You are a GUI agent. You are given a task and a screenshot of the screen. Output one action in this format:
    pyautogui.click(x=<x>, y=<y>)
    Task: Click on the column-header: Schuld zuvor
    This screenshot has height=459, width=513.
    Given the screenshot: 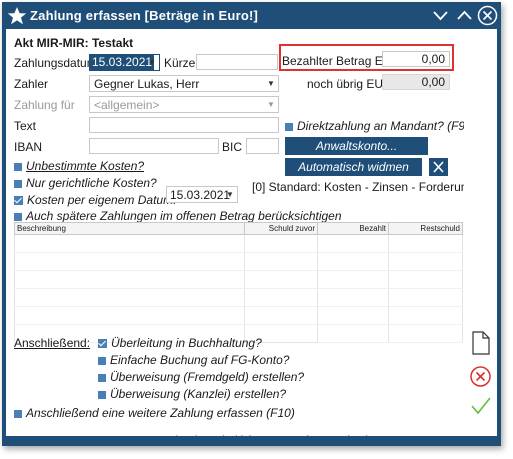 What is the action you would take?
    pyautogui.click(x=281, y=228)
    